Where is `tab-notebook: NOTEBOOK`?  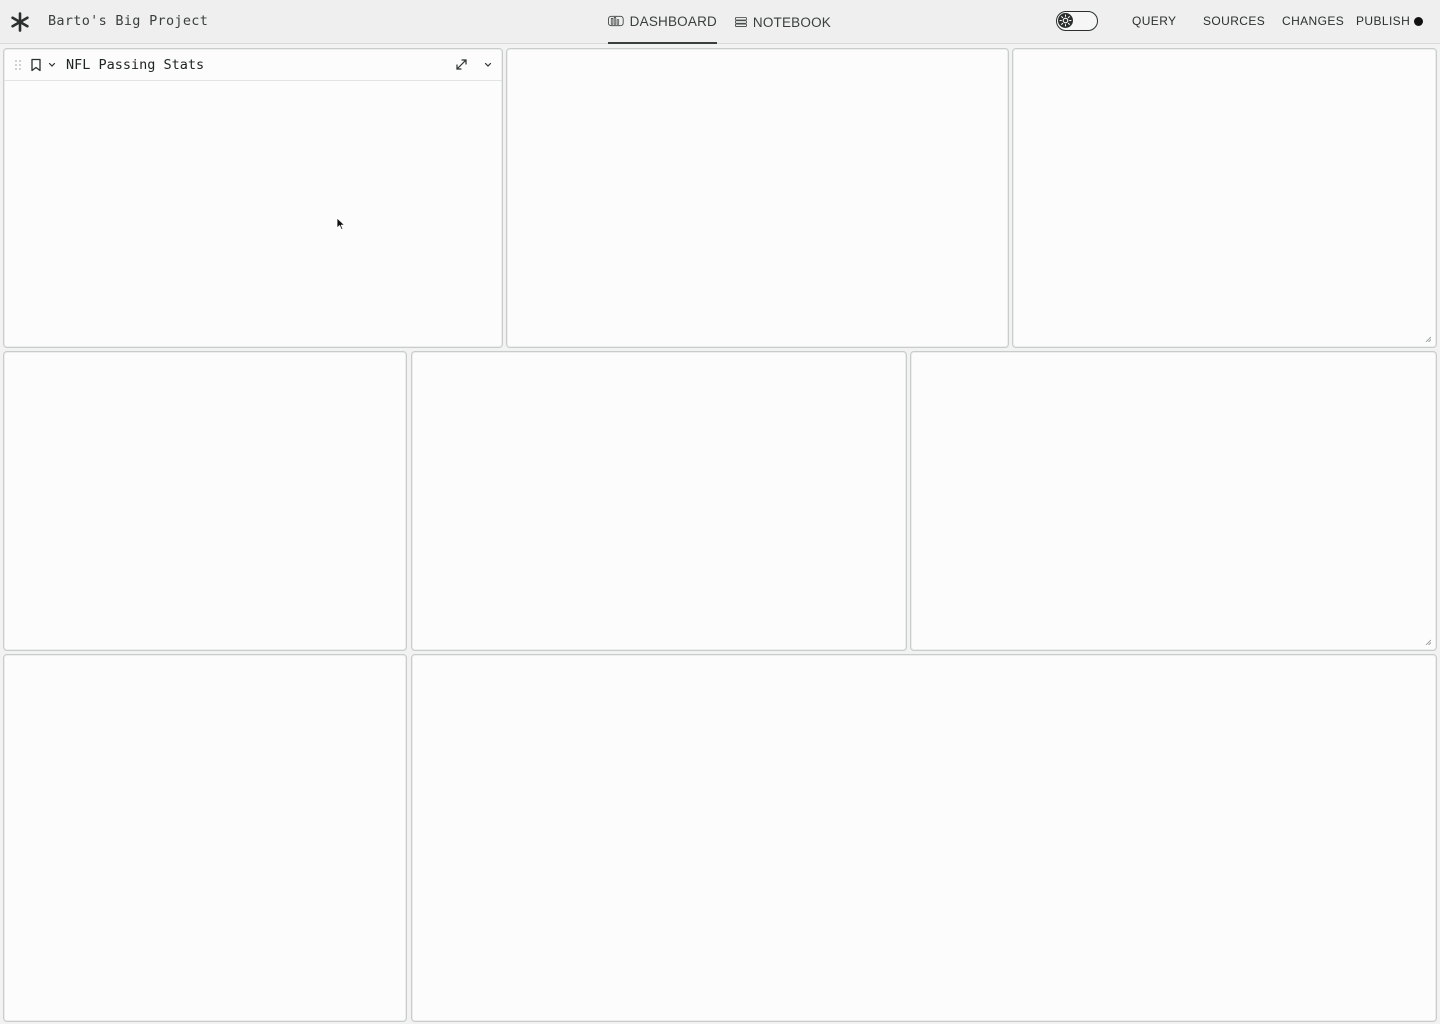 tab-notebook: NOTEBOOK is located at coordinates (783, 22).